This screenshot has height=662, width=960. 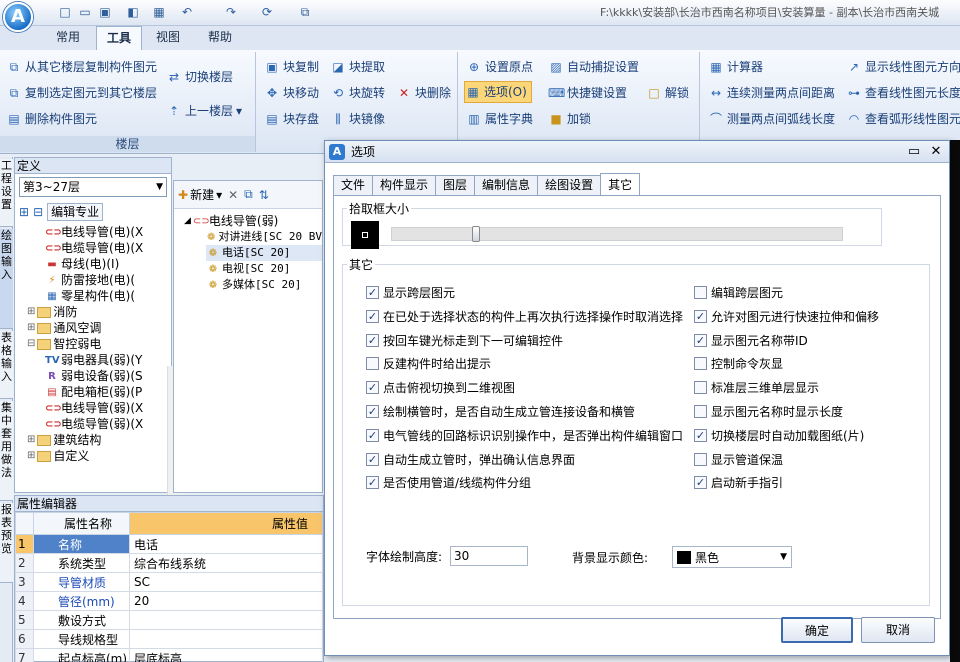 What do you see at coordinates (93, 440) in the screenshot?
I see `tree-item: ⊞ 建筑结构` at bounding box center [93, 440].